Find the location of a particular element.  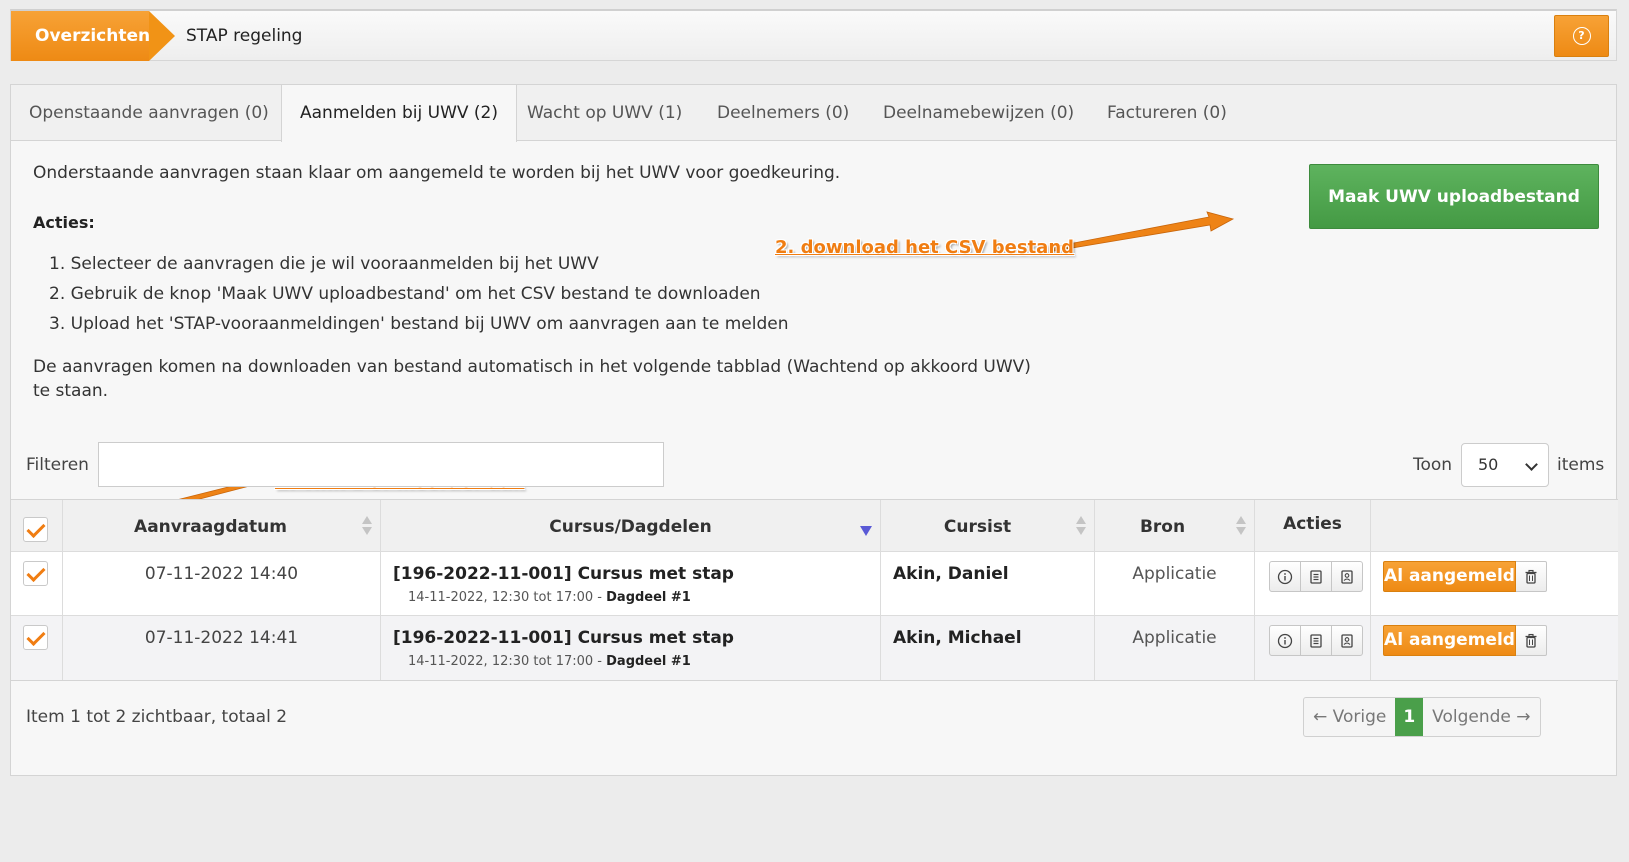

header-acties: Acties is located at coordinates (1313, 525).